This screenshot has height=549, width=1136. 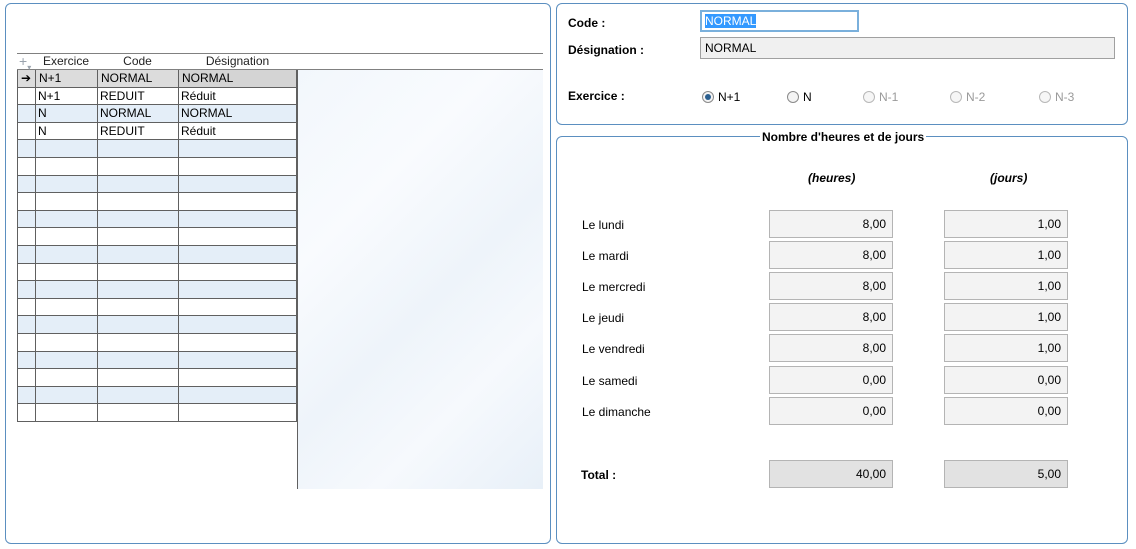 I want to click on cell-code: NORMAL, so click(x=137, y=113).